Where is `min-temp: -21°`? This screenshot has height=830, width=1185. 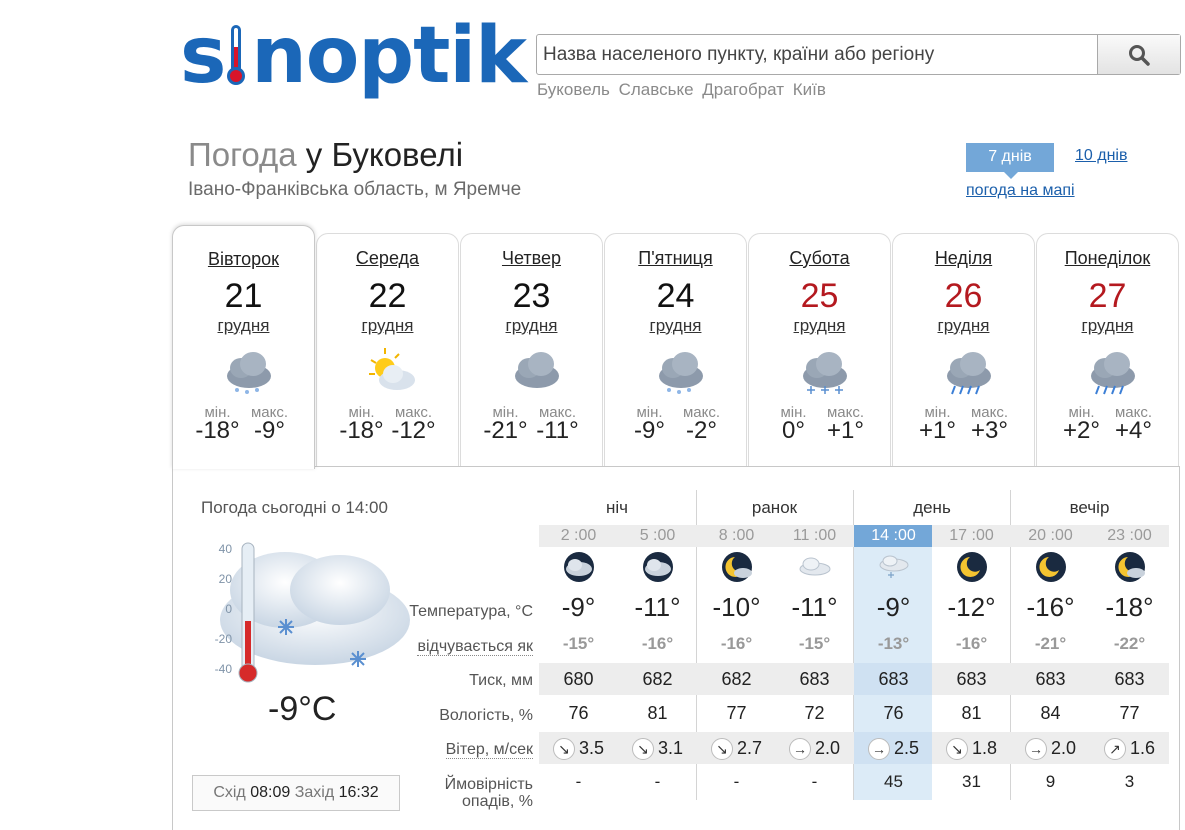
min-temp: -21° is located at coordinates (505, 430).